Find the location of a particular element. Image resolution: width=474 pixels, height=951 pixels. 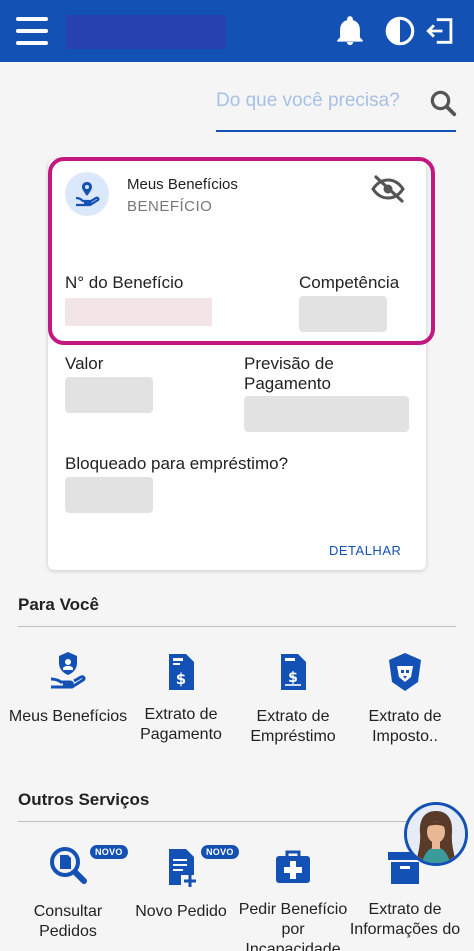

app-bar is located at coordinates (237, 31).